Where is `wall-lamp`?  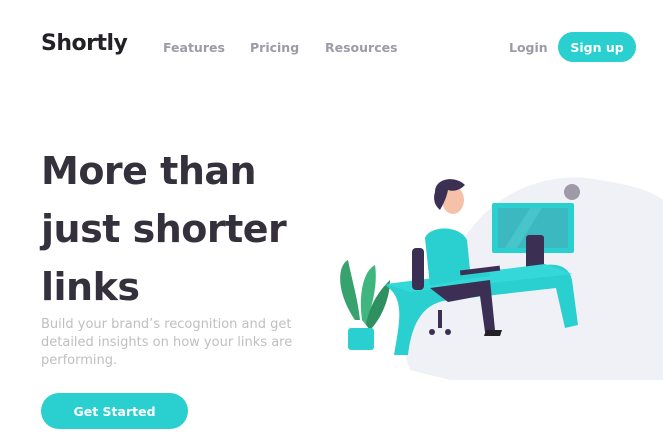
wall-lamp is located at coordinates (572, 192).